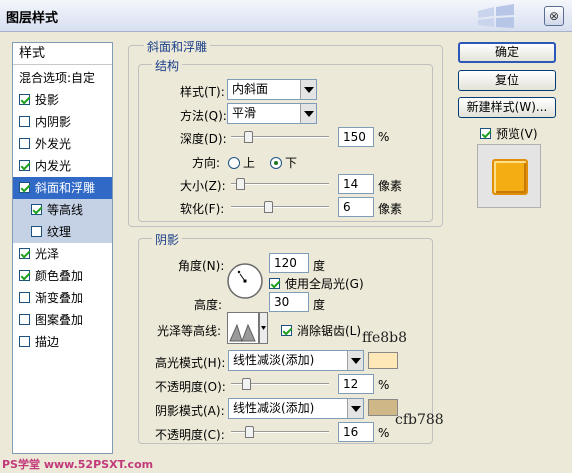  Describe the element at coordinates (24, 121) in the screenshot. I see `inner-shadow-checkbox` at that location.